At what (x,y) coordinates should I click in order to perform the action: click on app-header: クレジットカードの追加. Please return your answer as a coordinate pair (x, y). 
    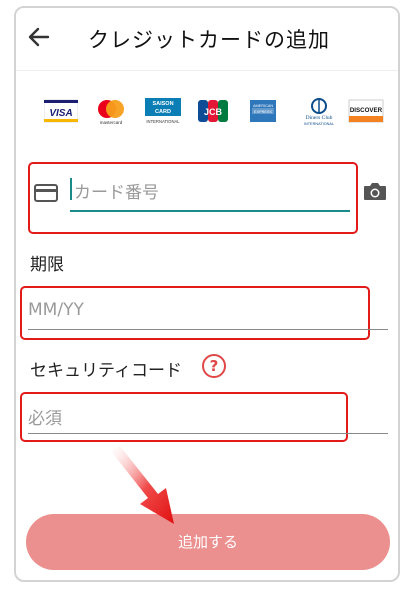
    Looking at the image, I should click on (207, 39).